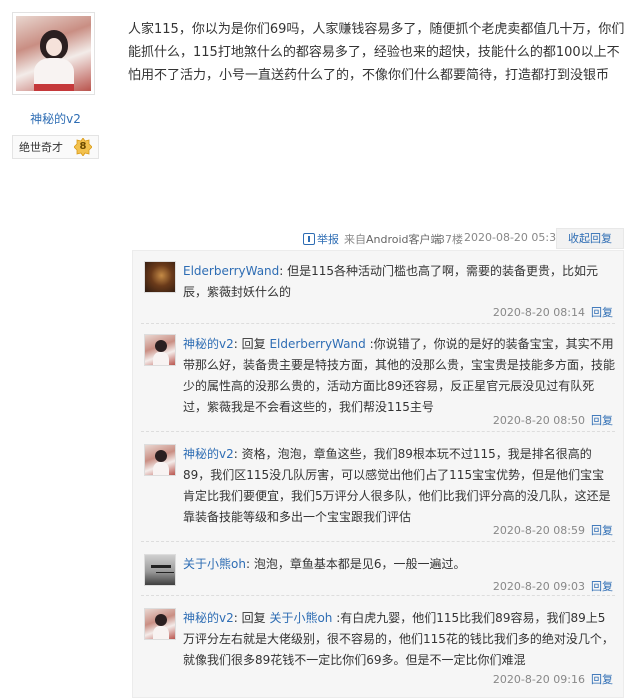  I want to click on reply-footer: 2020-8-20 09:03 回复, so click(553, 586).